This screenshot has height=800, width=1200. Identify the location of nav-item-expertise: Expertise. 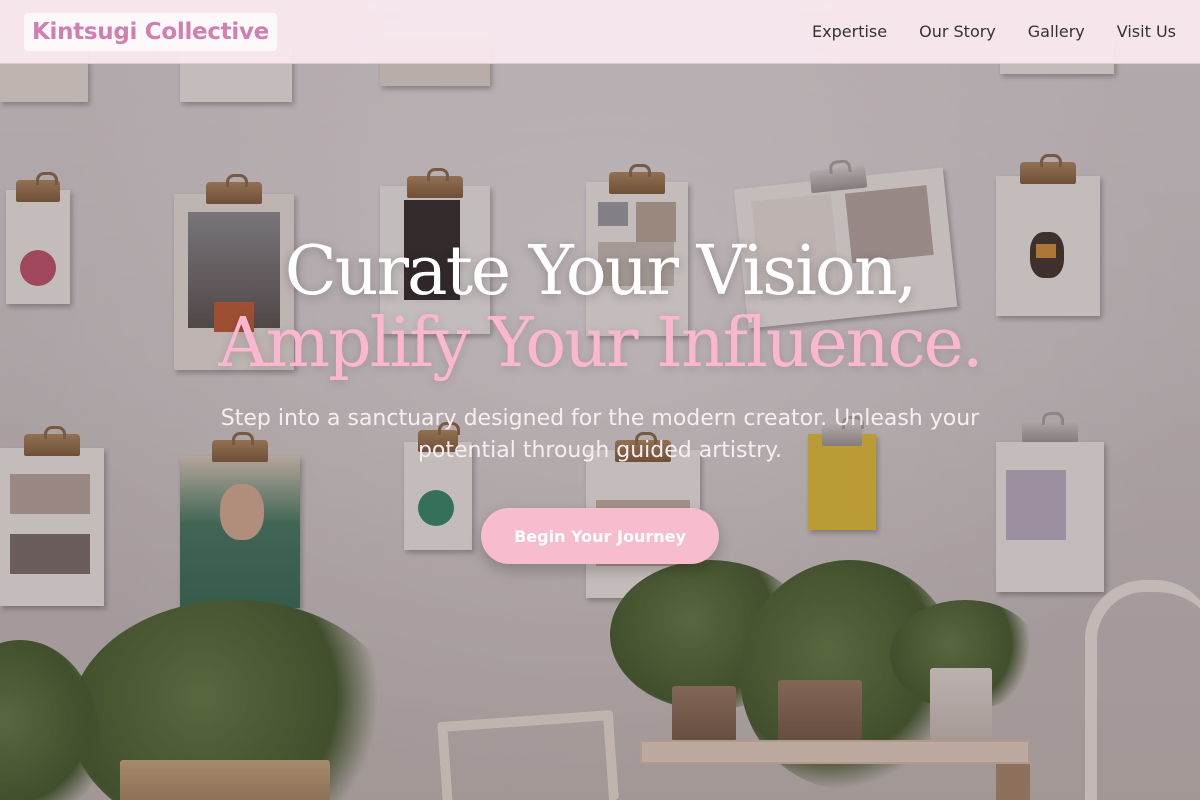
(849, 32).